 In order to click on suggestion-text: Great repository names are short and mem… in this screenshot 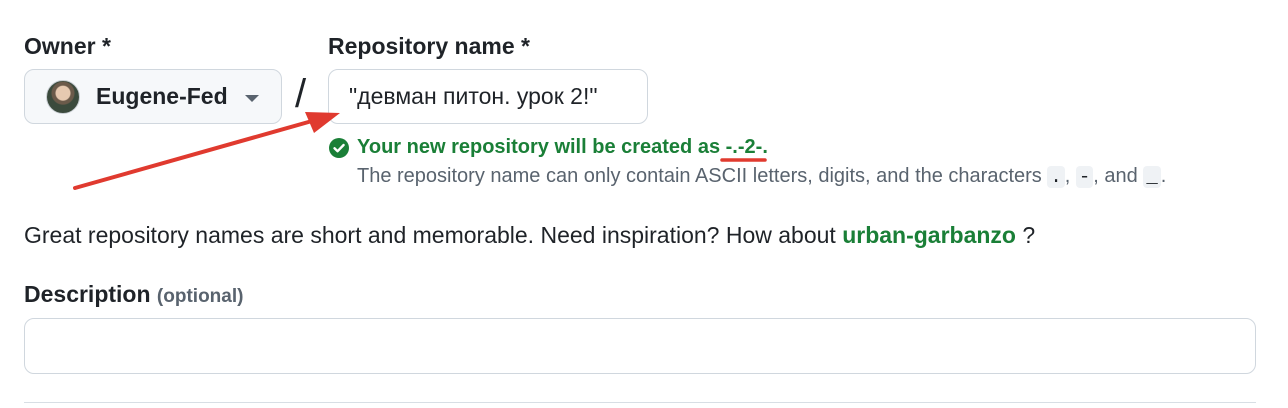, I will do `click(430, 235)`.